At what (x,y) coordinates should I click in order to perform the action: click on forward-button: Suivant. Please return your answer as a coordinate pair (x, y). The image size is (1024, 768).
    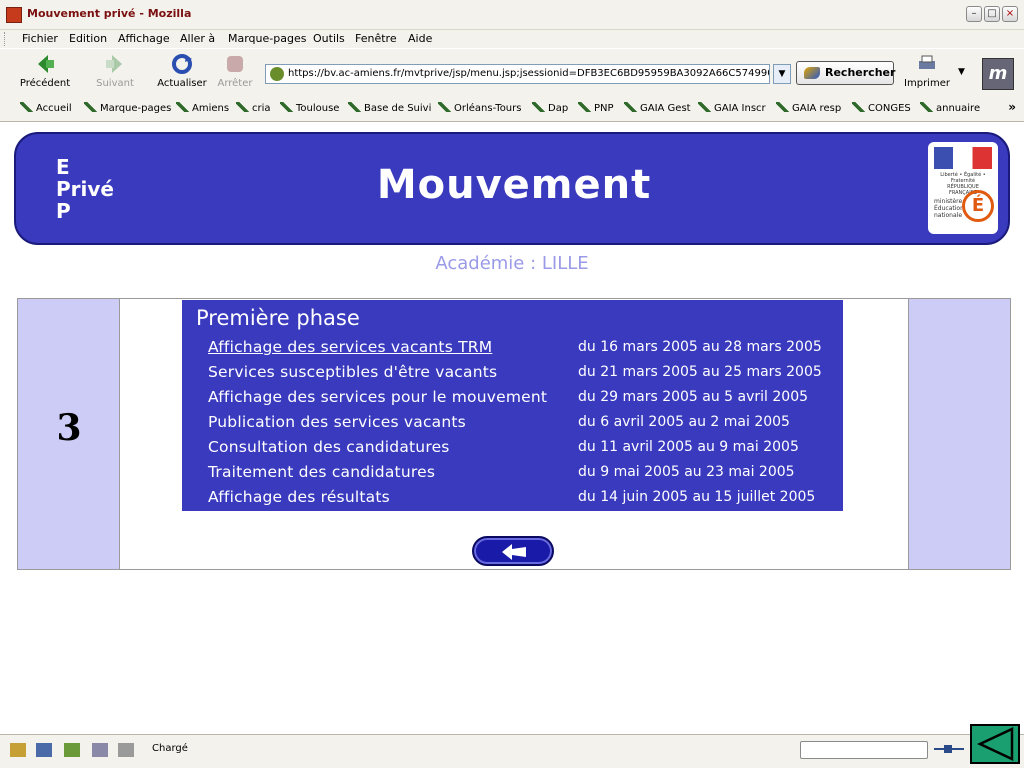
    Looking at the image, I should click on (115, 71).